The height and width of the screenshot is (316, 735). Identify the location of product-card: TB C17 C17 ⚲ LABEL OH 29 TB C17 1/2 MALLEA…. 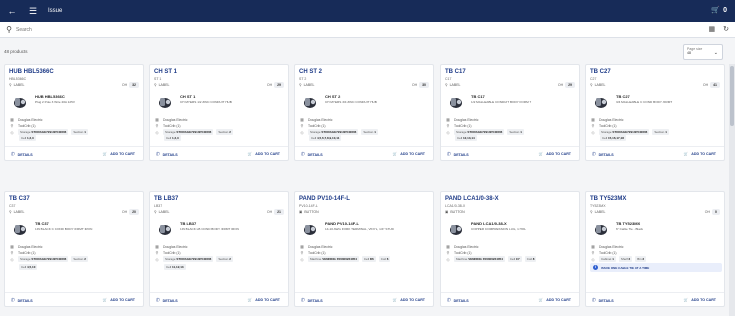
(510, 112).